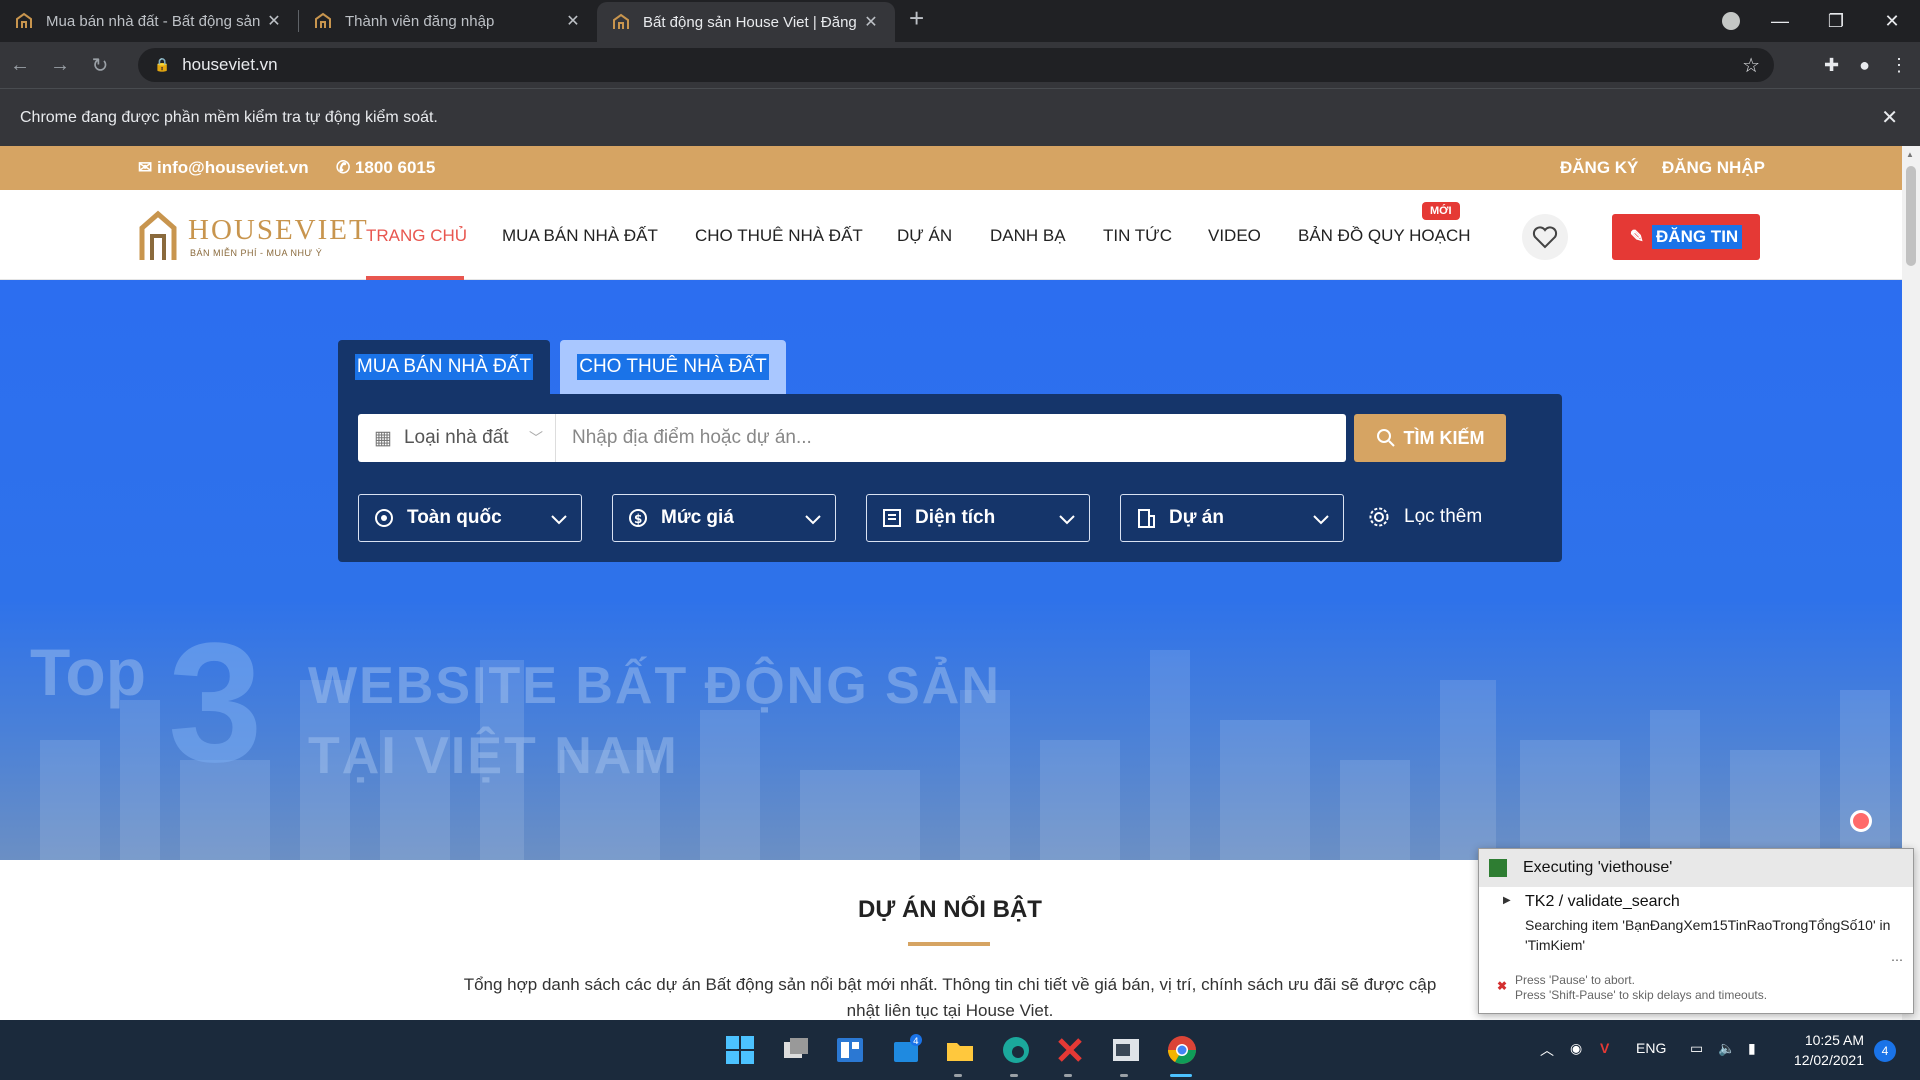 The image size is (1920, 1080). Describe the element at coordinates (1697, 237) in the screenshot. I see `post-button-label: ĐĂNG TIN` at that location.